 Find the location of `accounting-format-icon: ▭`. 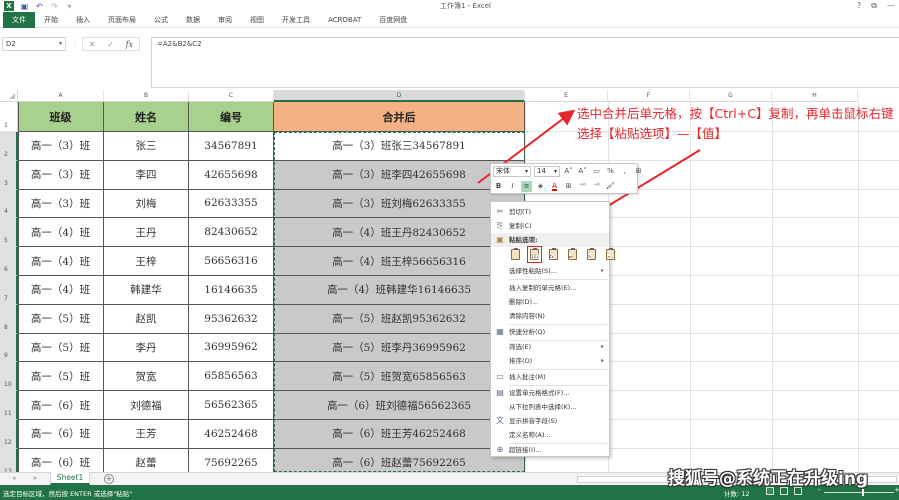

accounting-format-icon: ▭ is located at coordinates (596, 171).